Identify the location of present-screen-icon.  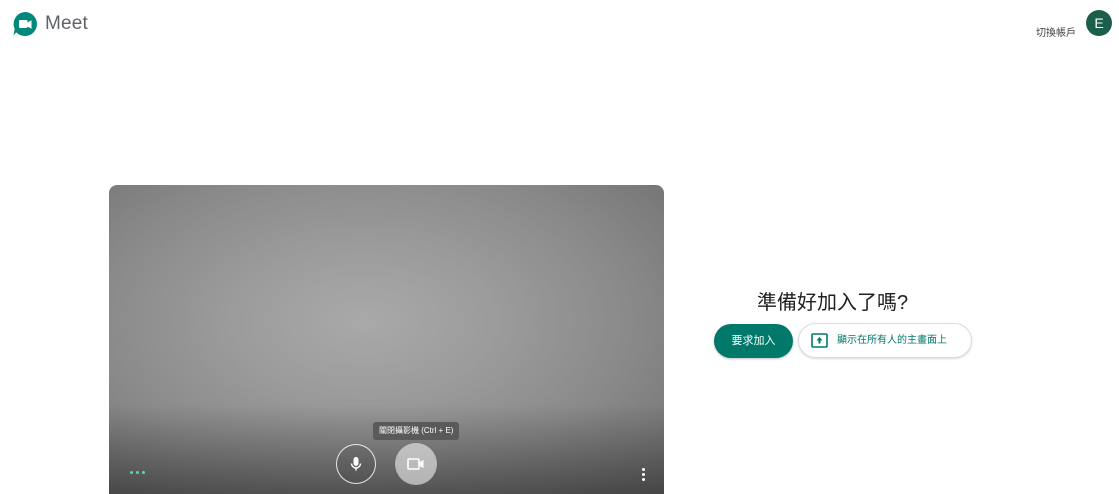
(819, 340).